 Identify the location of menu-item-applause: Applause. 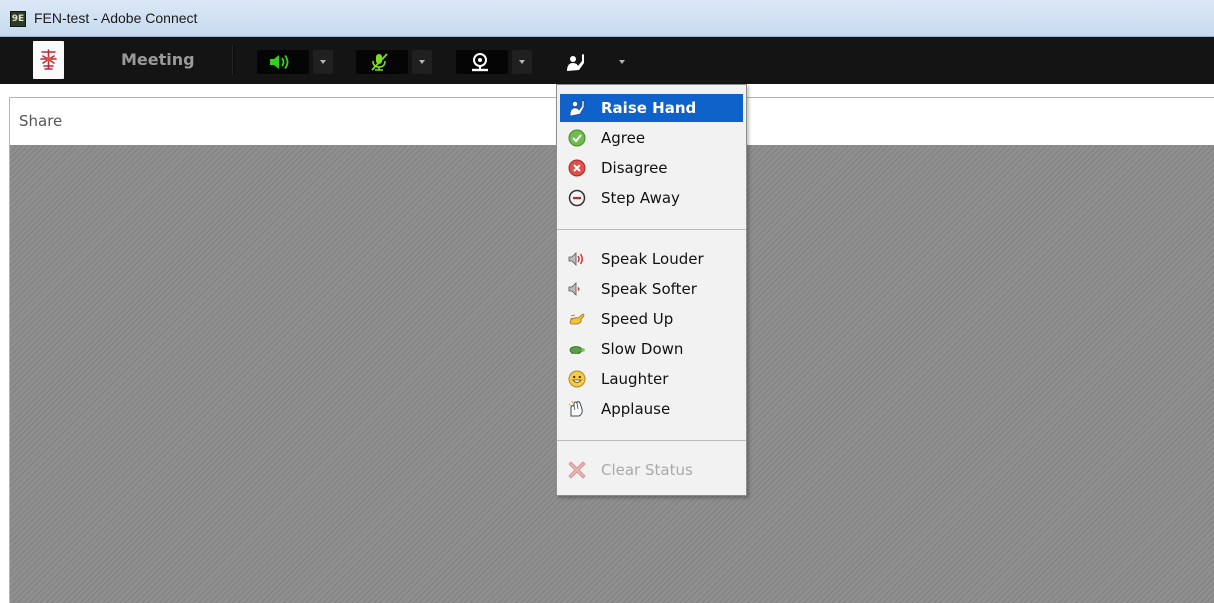
(651, 409).